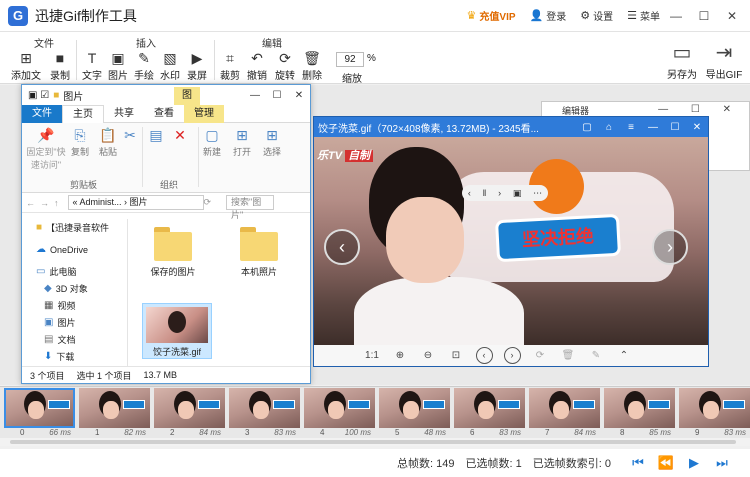  I want to click on caption-sticker-mini, so click(509, 404).